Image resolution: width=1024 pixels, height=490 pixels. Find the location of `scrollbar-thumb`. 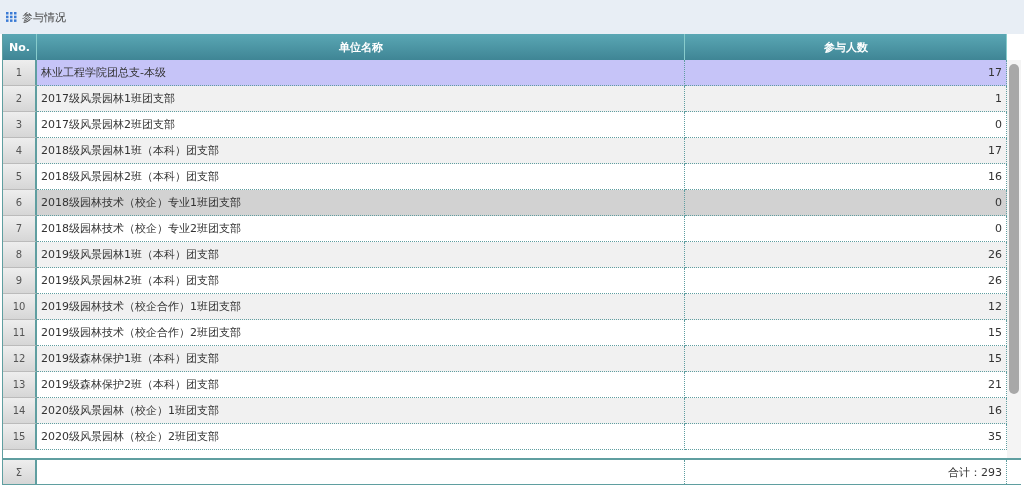

scrollbar-thumb is located at coordinates (1014, 229).